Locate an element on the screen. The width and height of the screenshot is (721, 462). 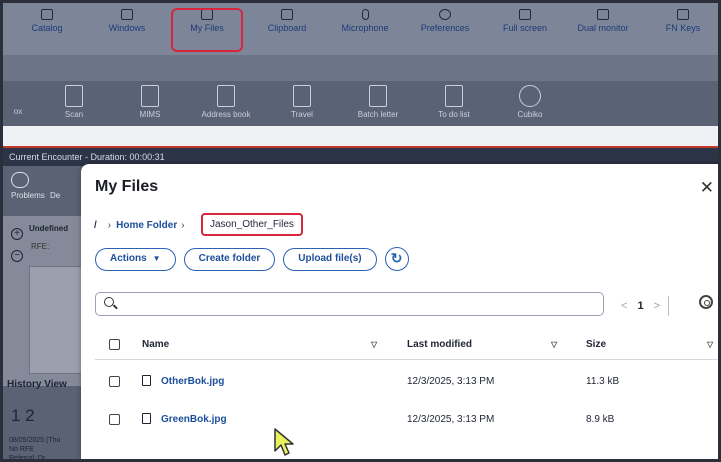
pager-divider is located at coordinates (668, 306).